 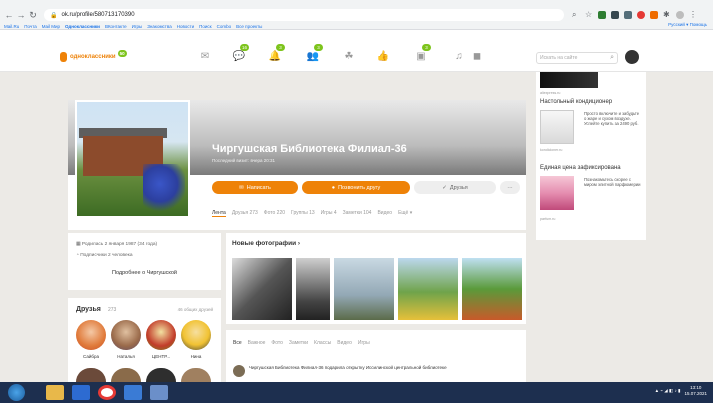 What do you see at coordinates (93, 55) in the screenshot?
I see `ok-logo: одноклассники 50` at bounding box center [93, 55].